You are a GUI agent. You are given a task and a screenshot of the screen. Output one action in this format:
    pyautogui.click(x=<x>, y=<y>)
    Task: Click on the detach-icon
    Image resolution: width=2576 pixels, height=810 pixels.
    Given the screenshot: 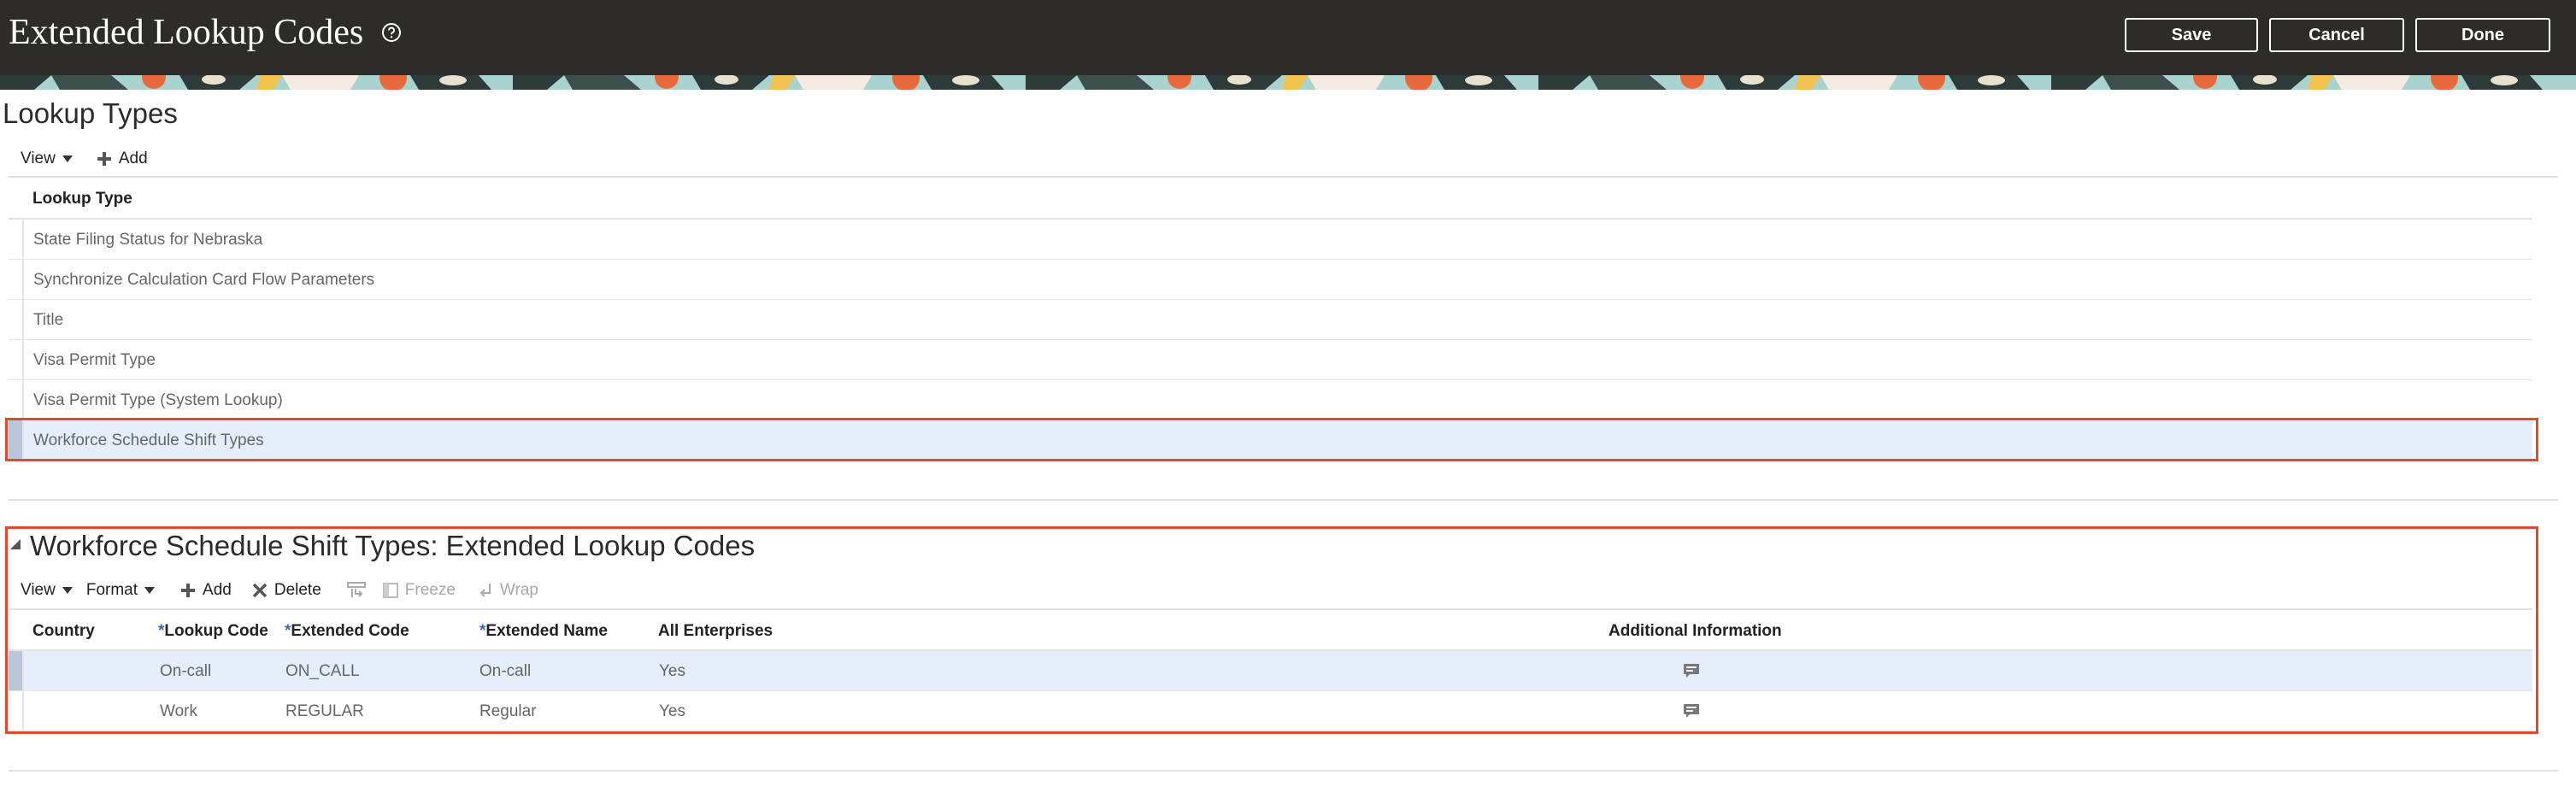 What is the action you would take?
    pyautogui.click(x=356, y=589)
    